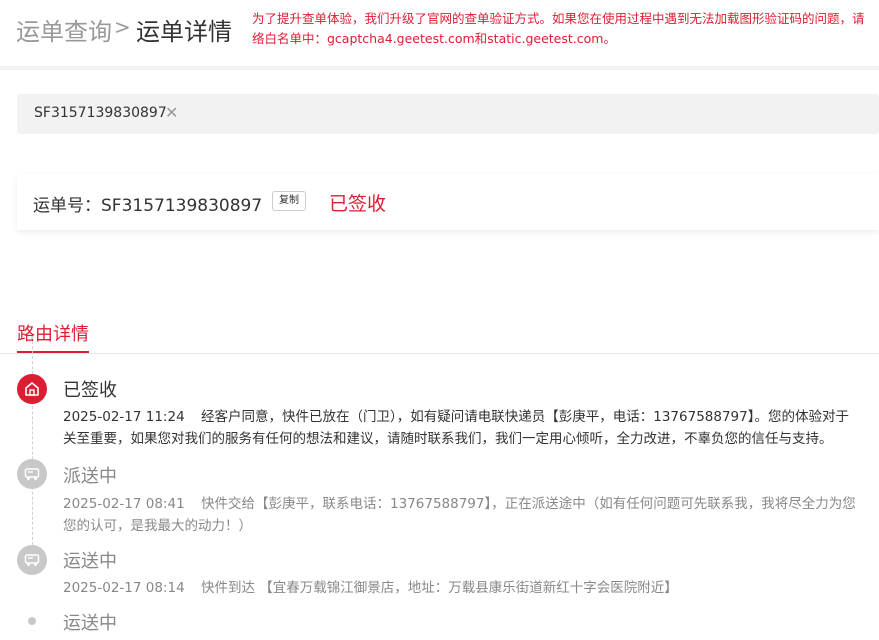 The height and width of the screenshot is (640, 879). I want to click on timeline-line, so click(32, 453).